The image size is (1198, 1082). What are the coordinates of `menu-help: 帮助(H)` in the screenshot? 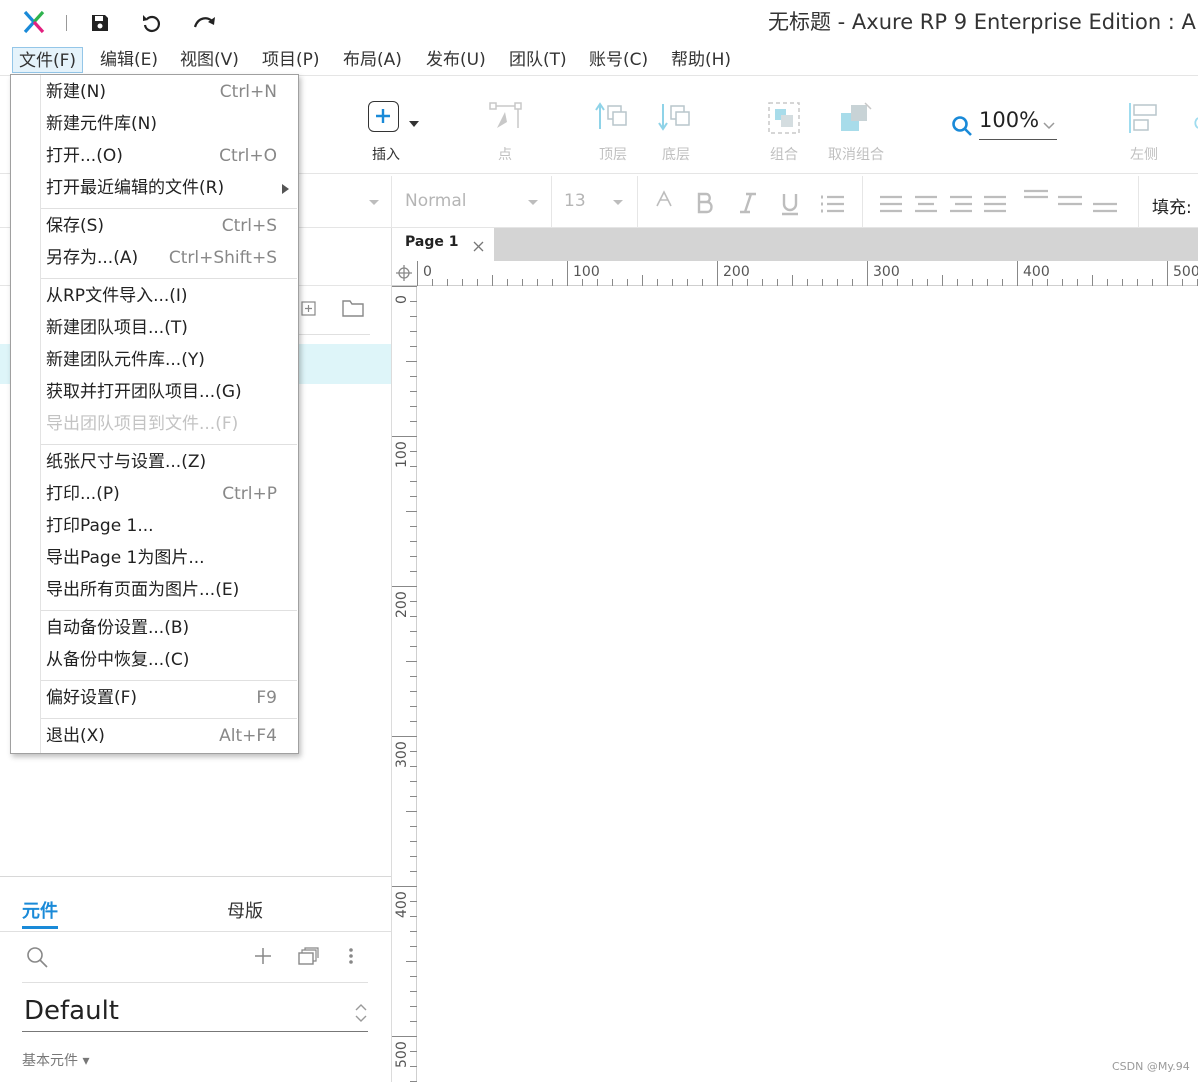 It's located at (701, 60).